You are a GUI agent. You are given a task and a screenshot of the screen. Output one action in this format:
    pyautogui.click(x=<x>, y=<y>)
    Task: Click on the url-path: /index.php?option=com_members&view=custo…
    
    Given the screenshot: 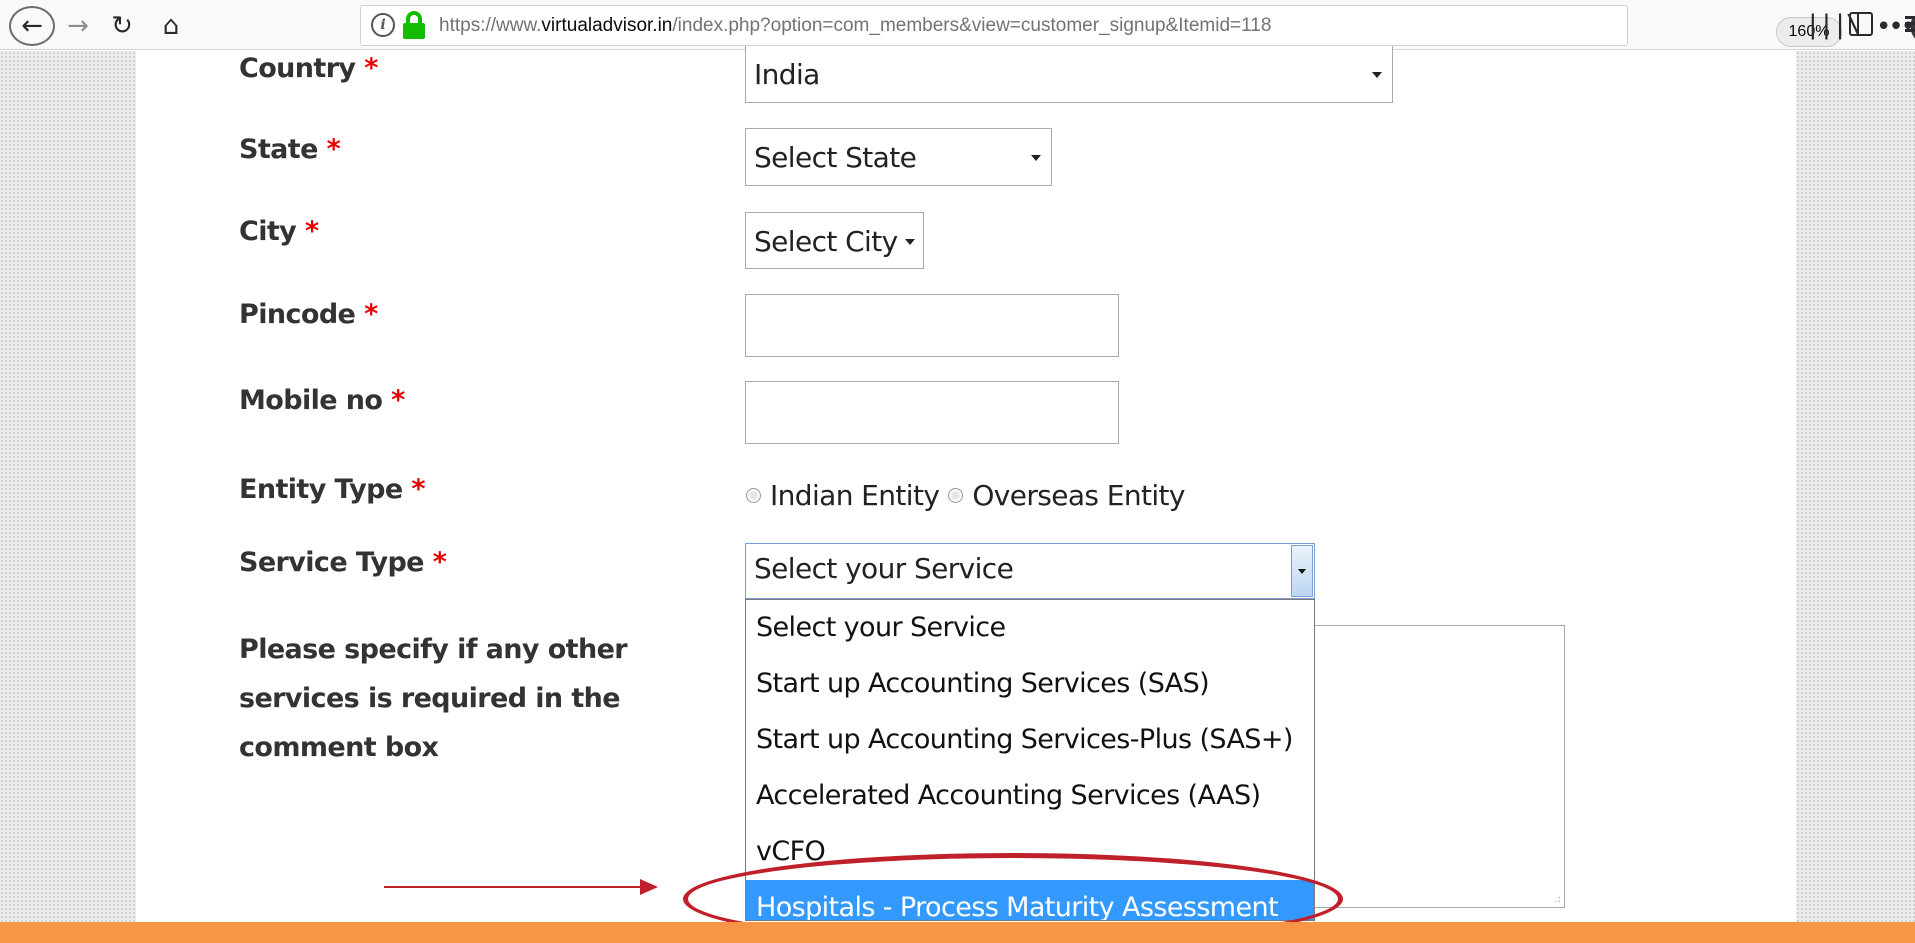 What is the action you would take?
    pyautogui.click(x=972, y=25)
    